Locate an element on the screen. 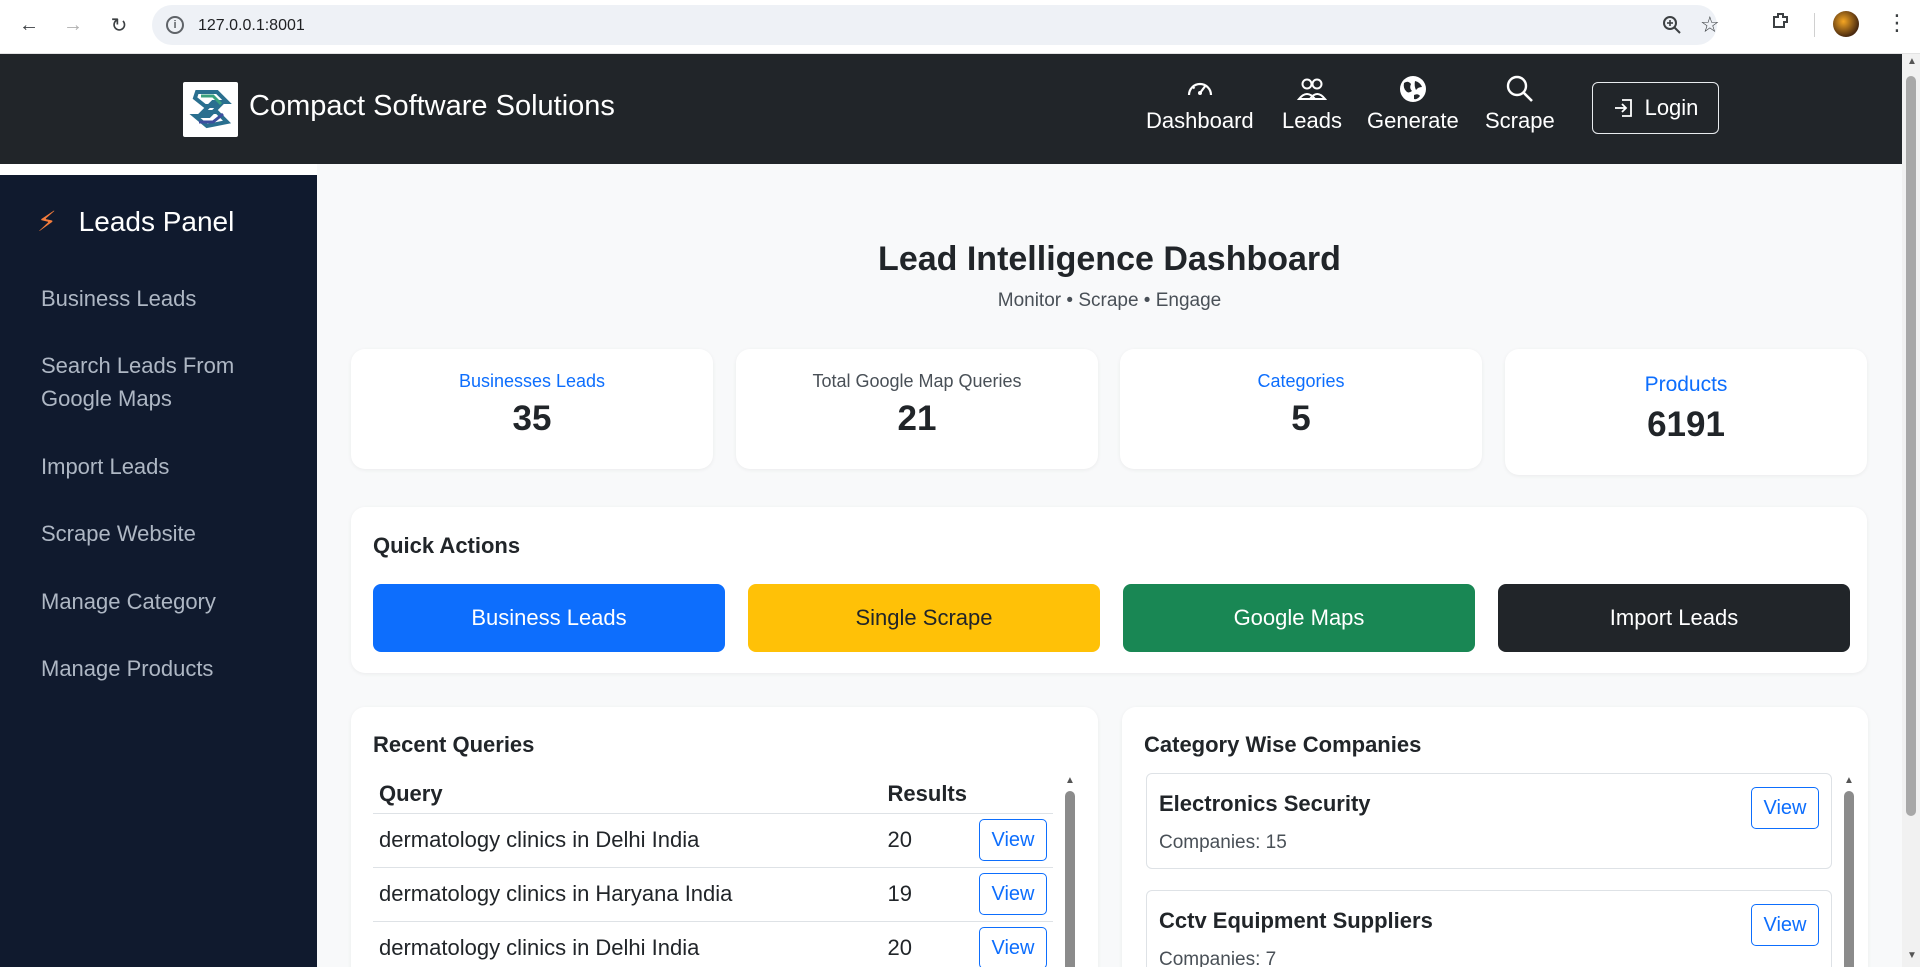  results-cell: 19 is located at coordinates (927, 894).